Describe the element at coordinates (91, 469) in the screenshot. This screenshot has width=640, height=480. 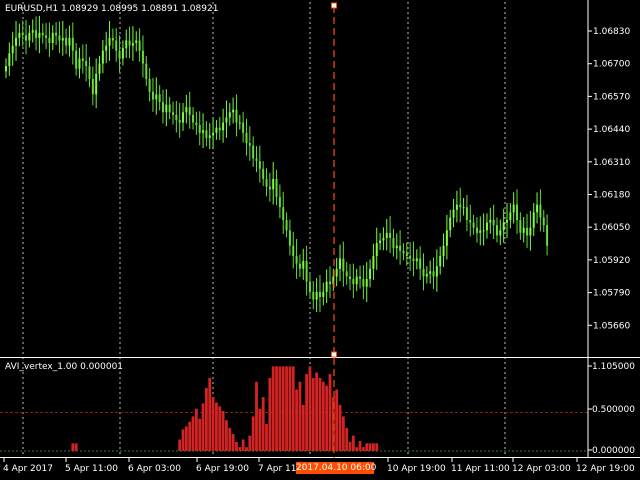
I see `time-tick-label: 5 Apr 11:00` at that location.